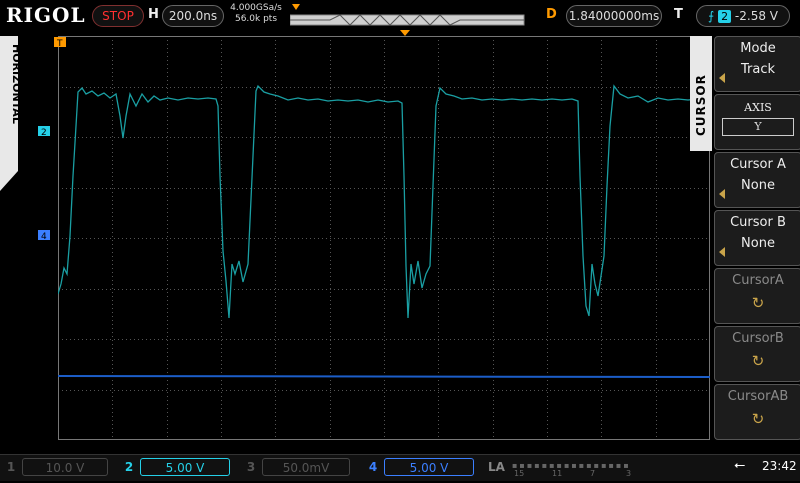  I want to click on channel-2-offset-marker: 2, so click(45, 131).